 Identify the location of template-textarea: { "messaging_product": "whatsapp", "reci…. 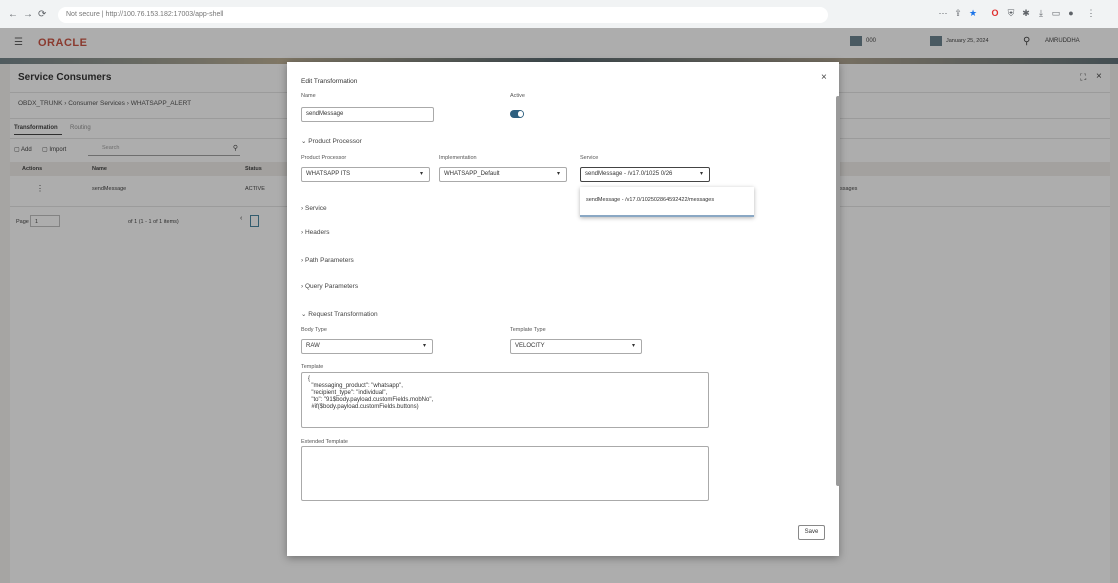
(505, 400).